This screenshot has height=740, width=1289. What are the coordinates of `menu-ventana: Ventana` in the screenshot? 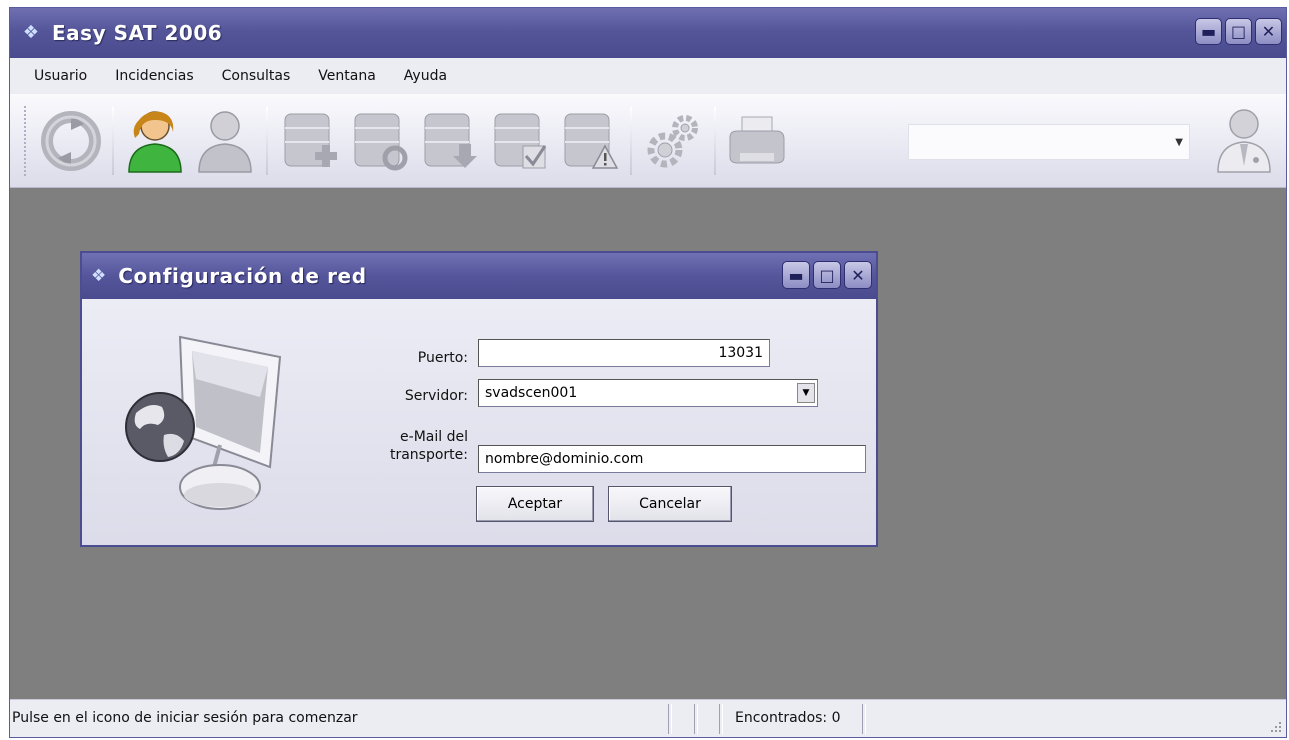 It's located at (347, 76).